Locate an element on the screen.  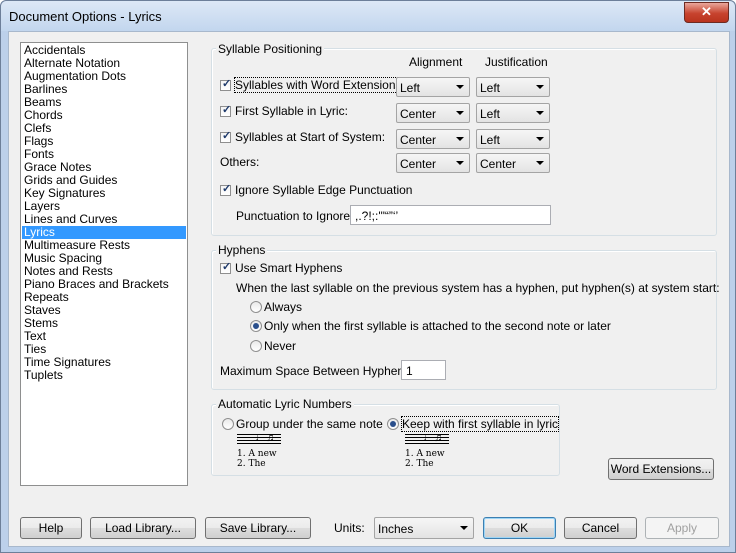
punctuation-to-ignore-label: Punctuation to Ignore: is located at coordinates (295, 216).